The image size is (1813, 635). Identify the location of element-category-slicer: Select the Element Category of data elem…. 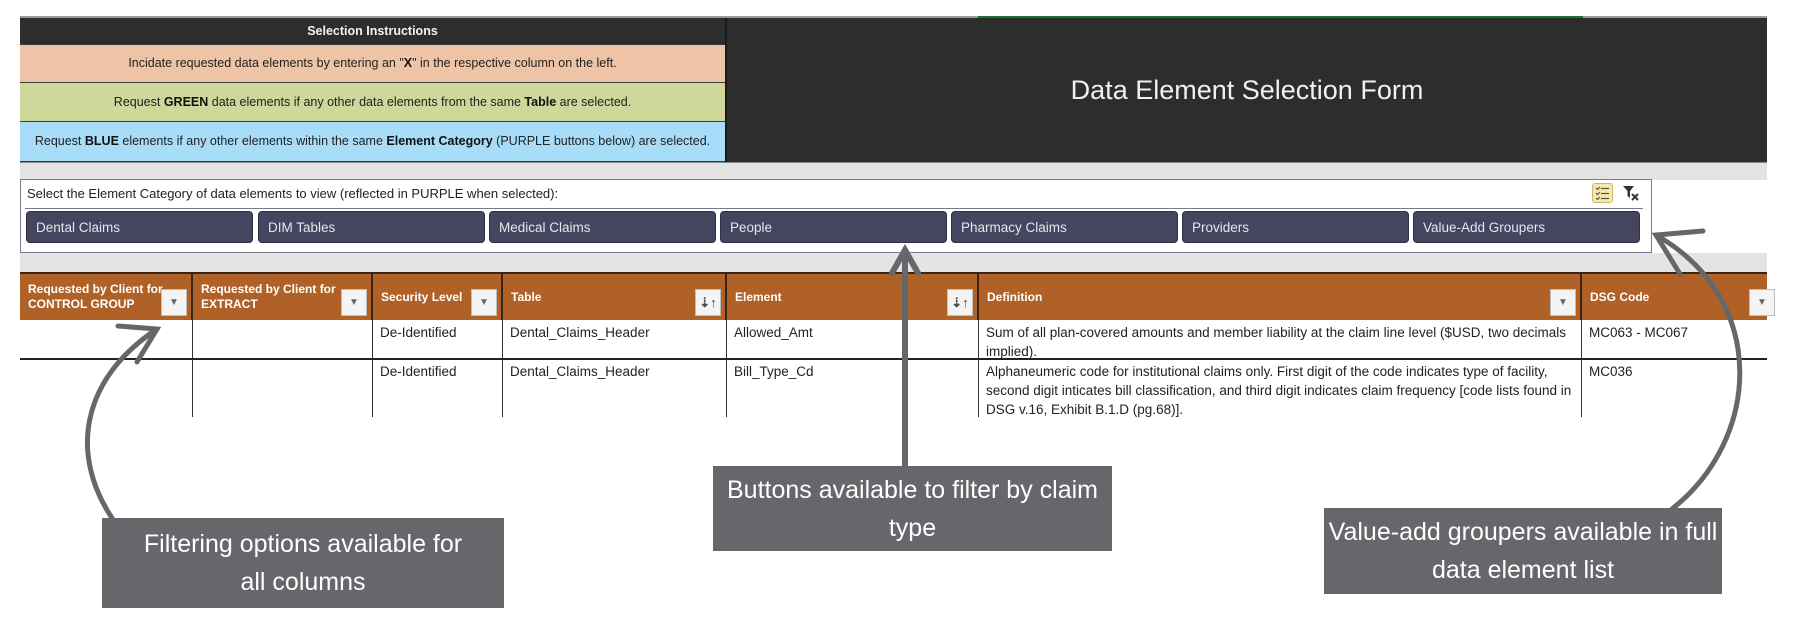
(836, 216).